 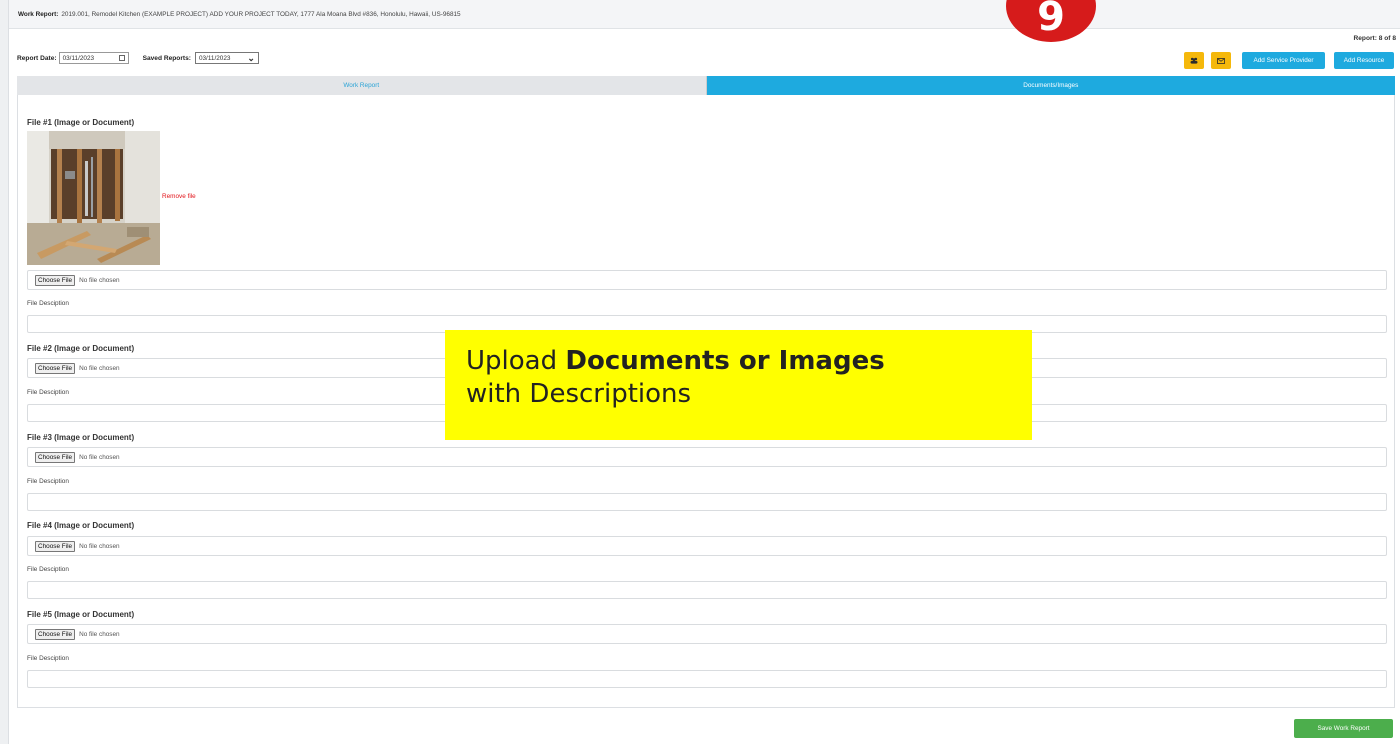 What do you see at coordinates (166, 58) in the screenshot?
I see `saved-reports-label: Saved Reports:` at bounding box center [166, 58].